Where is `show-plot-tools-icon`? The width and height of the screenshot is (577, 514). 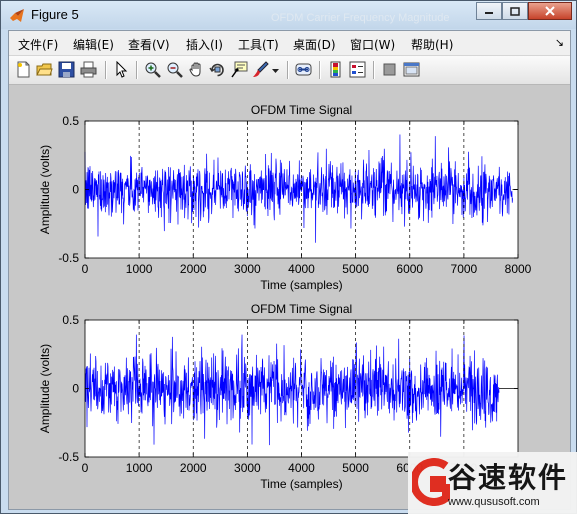 show-plot-tools-icon is located at coordinates (411, 69).